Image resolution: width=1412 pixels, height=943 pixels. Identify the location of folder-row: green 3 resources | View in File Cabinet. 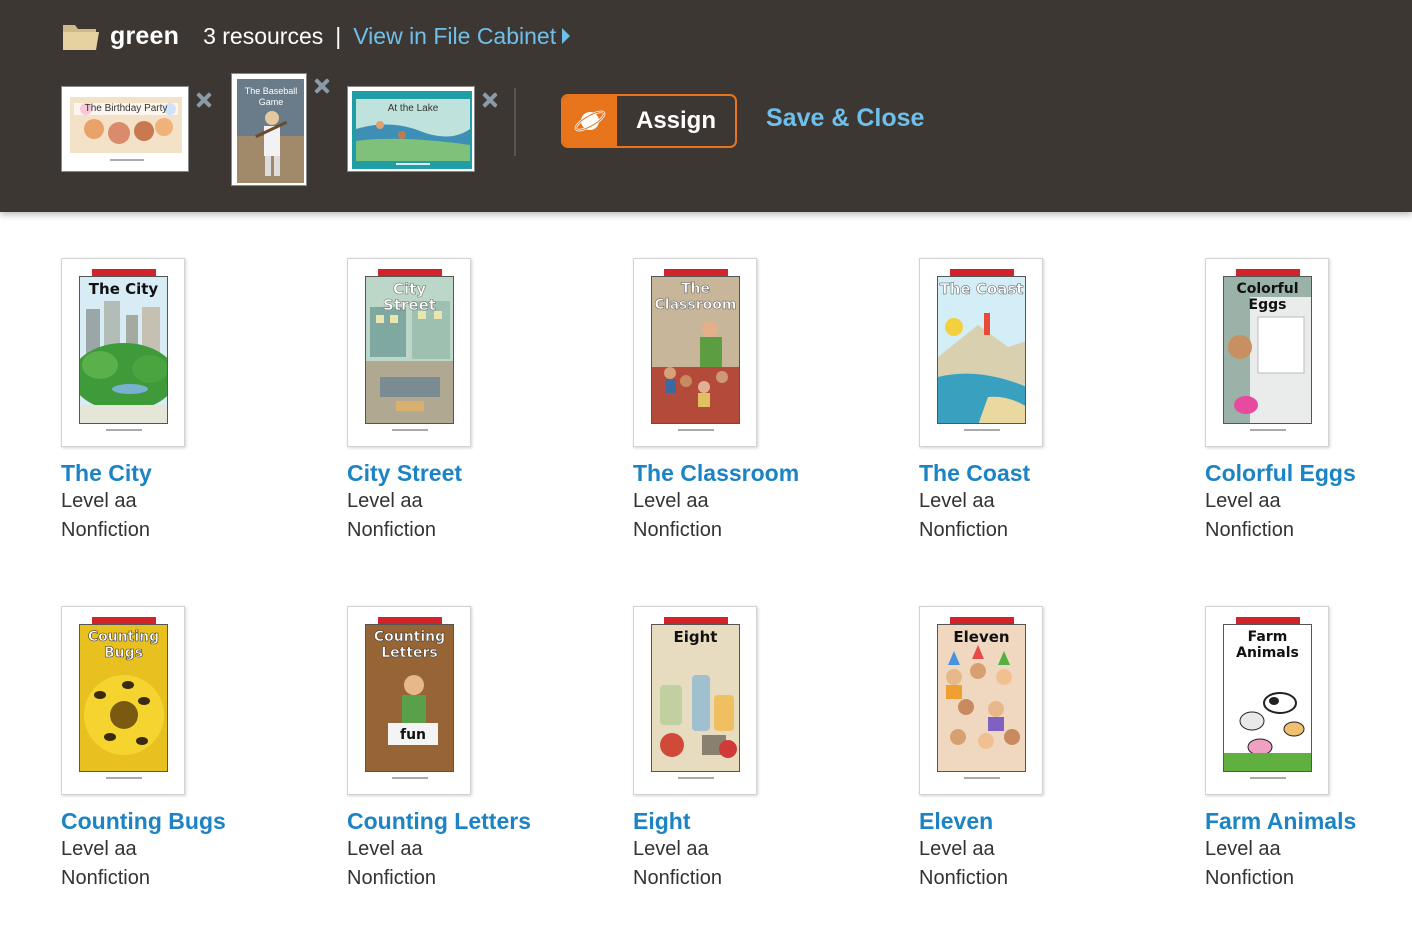
(316, 36).